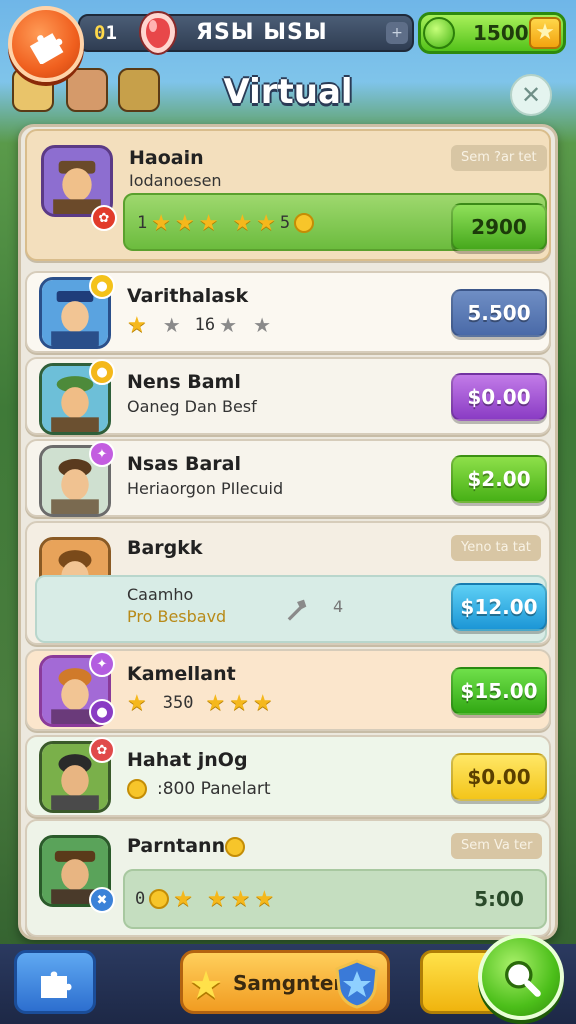 This screenshot has width=576, height=1024. I want to click on coin-counter: 1500 ★, so click(492, 33).